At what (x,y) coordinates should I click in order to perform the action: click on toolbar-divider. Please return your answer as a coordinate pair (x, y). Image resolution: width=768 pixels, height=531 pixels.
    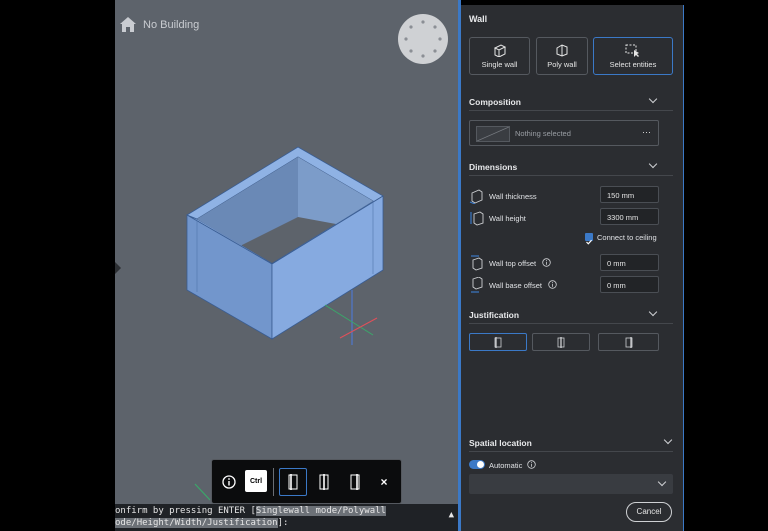
    Looking at the image, I should click on (273, 482).